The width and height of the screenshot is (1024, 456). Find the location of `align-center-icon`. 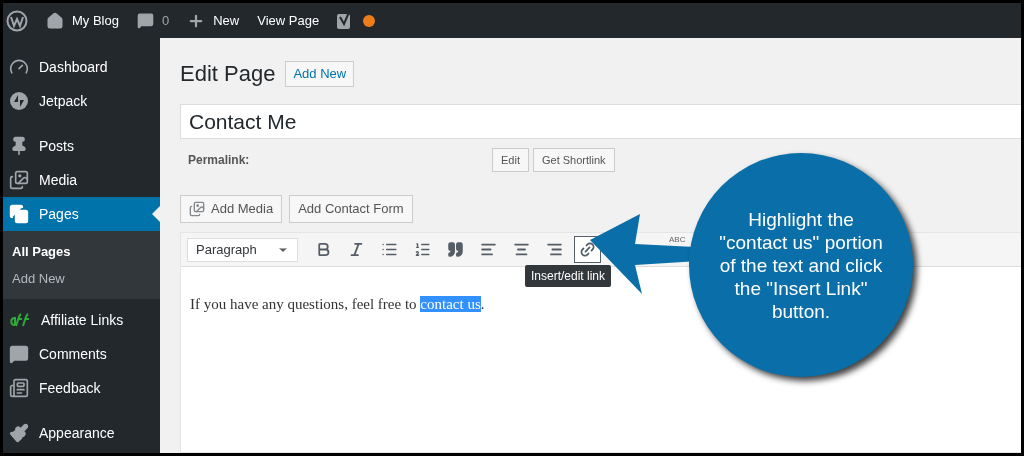

align-center-icon is located at coordinates (521, 249).